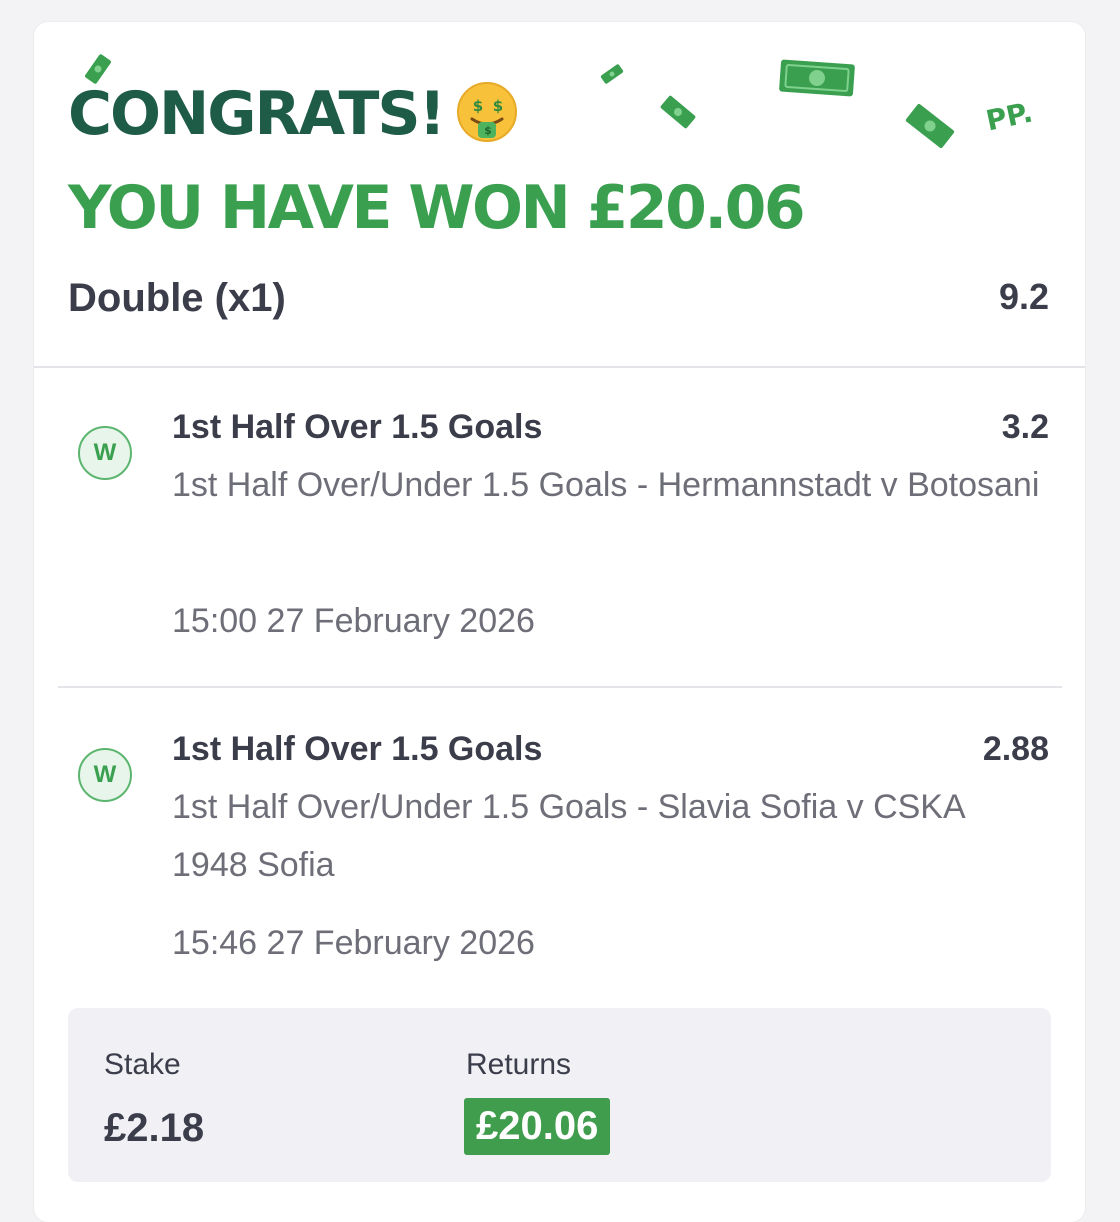 The width and height of the screenshot is (1120, 1222). Describe the element at coordinates (1015, 749) in the screenshot. I see `selection-odds: 2.88` at that location.